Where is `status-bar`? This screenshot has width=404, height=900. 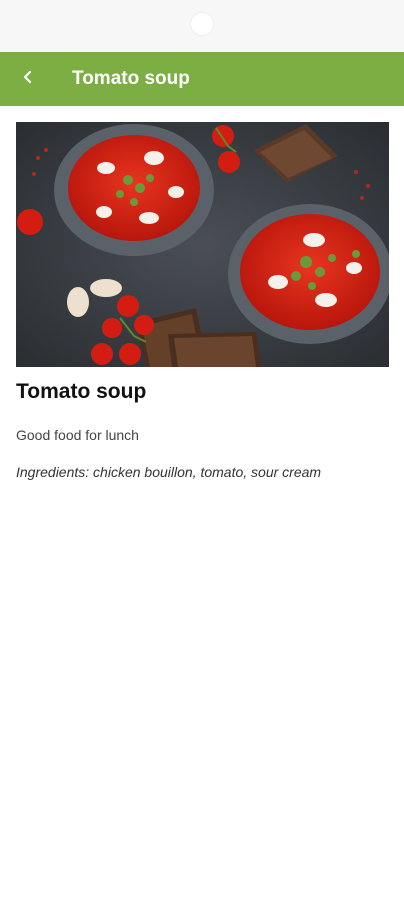
status-bar is located at coordinates (202, 26).